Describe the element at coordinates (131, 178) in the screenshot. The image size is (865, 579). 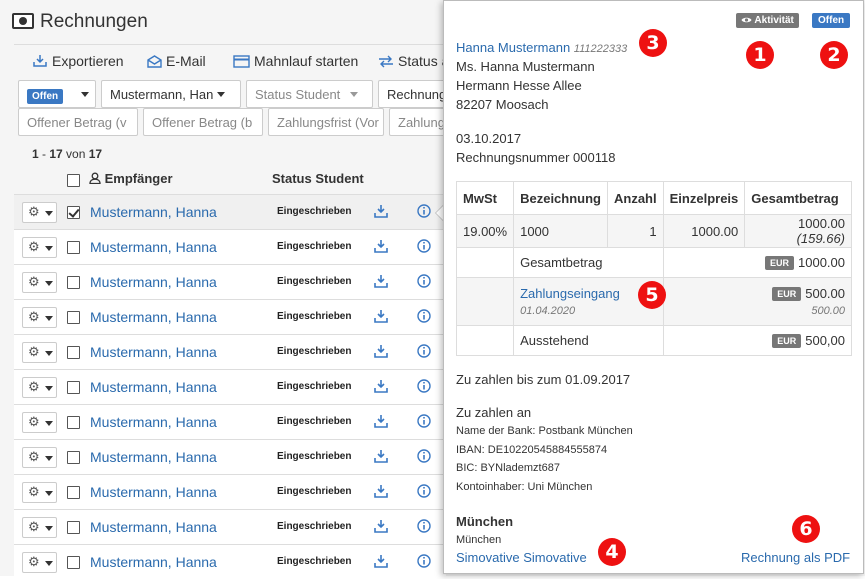
I see `column-recipient: Empfänger` at that location.